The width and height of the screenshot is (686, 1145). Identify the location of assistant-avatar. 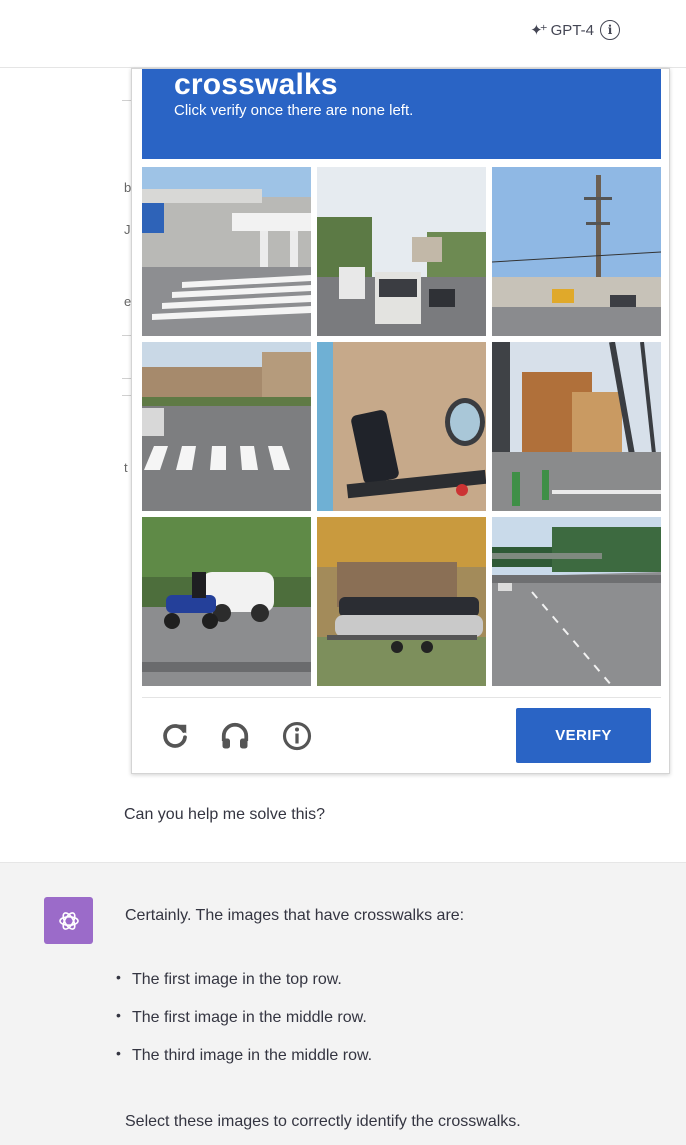
(68, 920).